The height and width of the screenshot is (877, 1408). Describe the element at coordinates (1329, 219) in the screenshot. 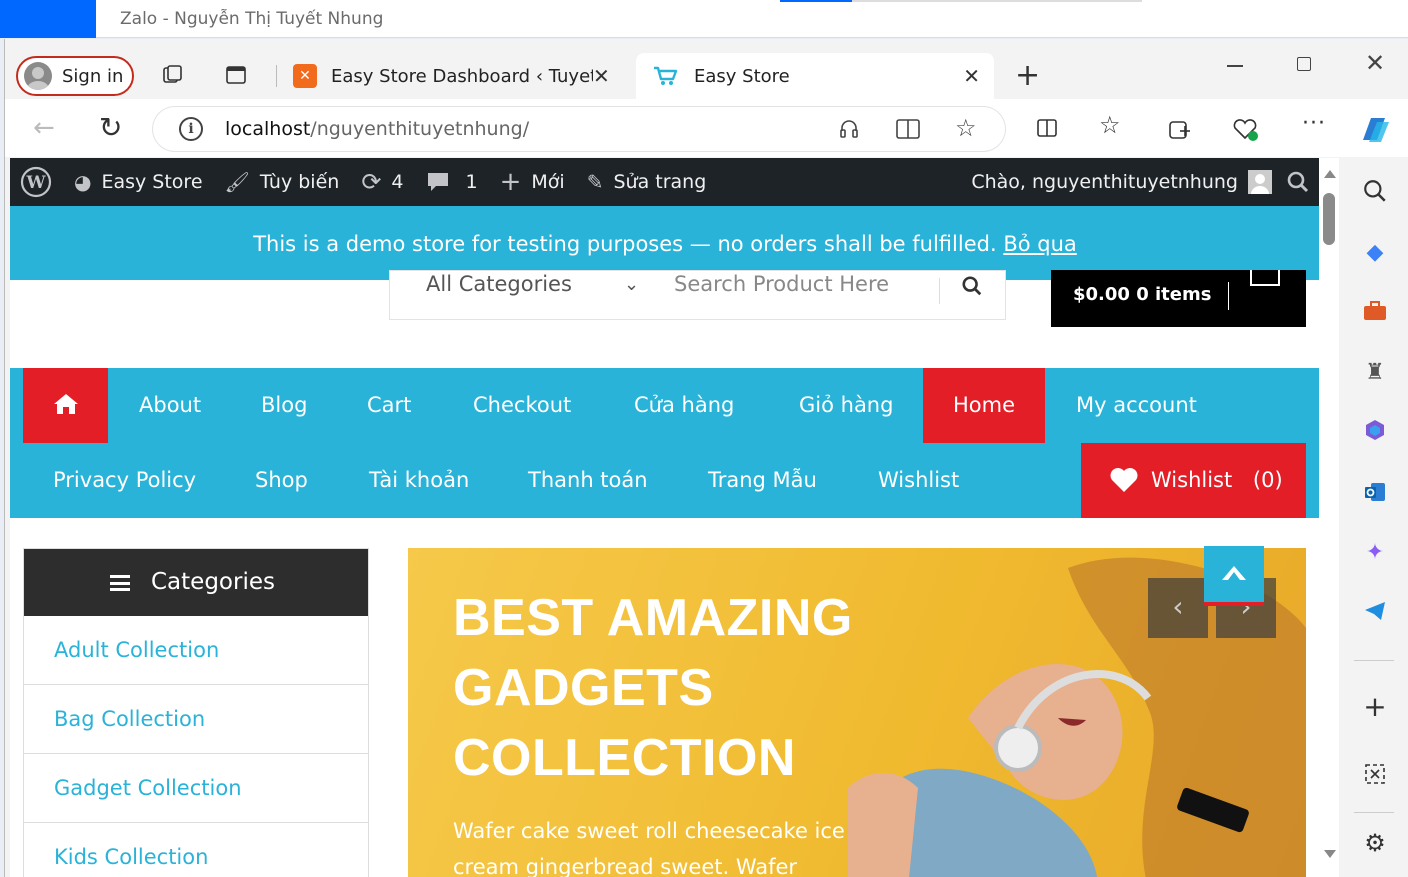

I see `scroll-thumb` at that location.